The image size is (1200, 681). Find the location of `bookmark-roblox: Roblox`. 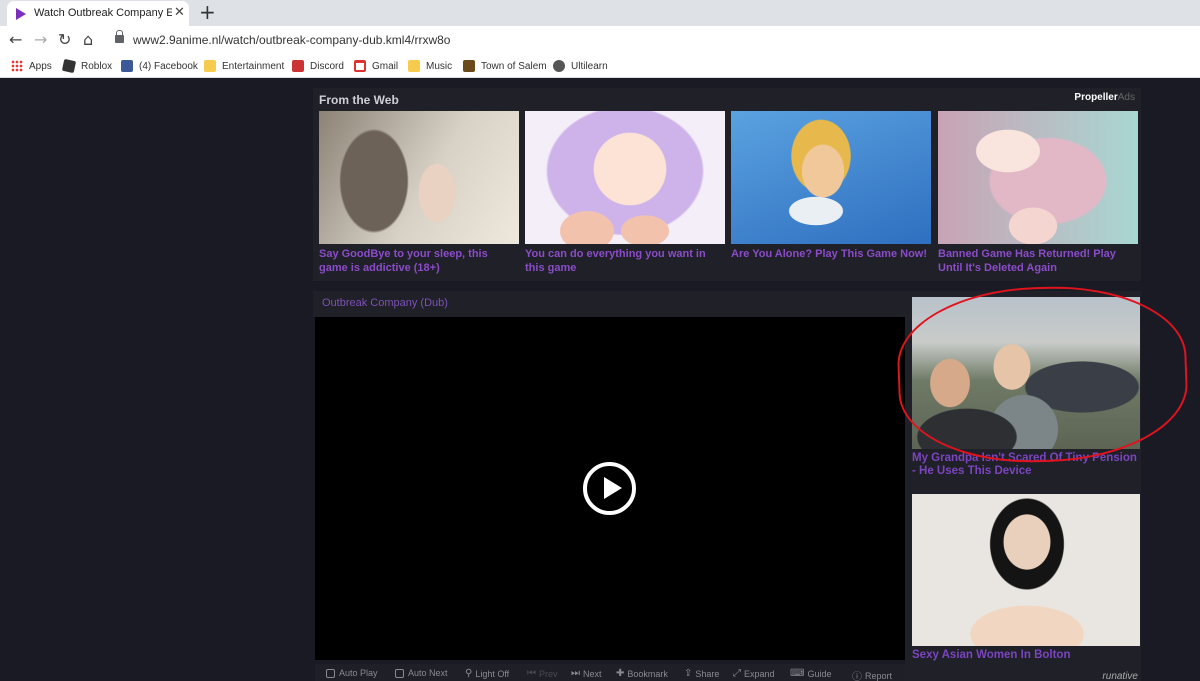

bookmark-roblox: Roblox is located at coordinates (87, 66).